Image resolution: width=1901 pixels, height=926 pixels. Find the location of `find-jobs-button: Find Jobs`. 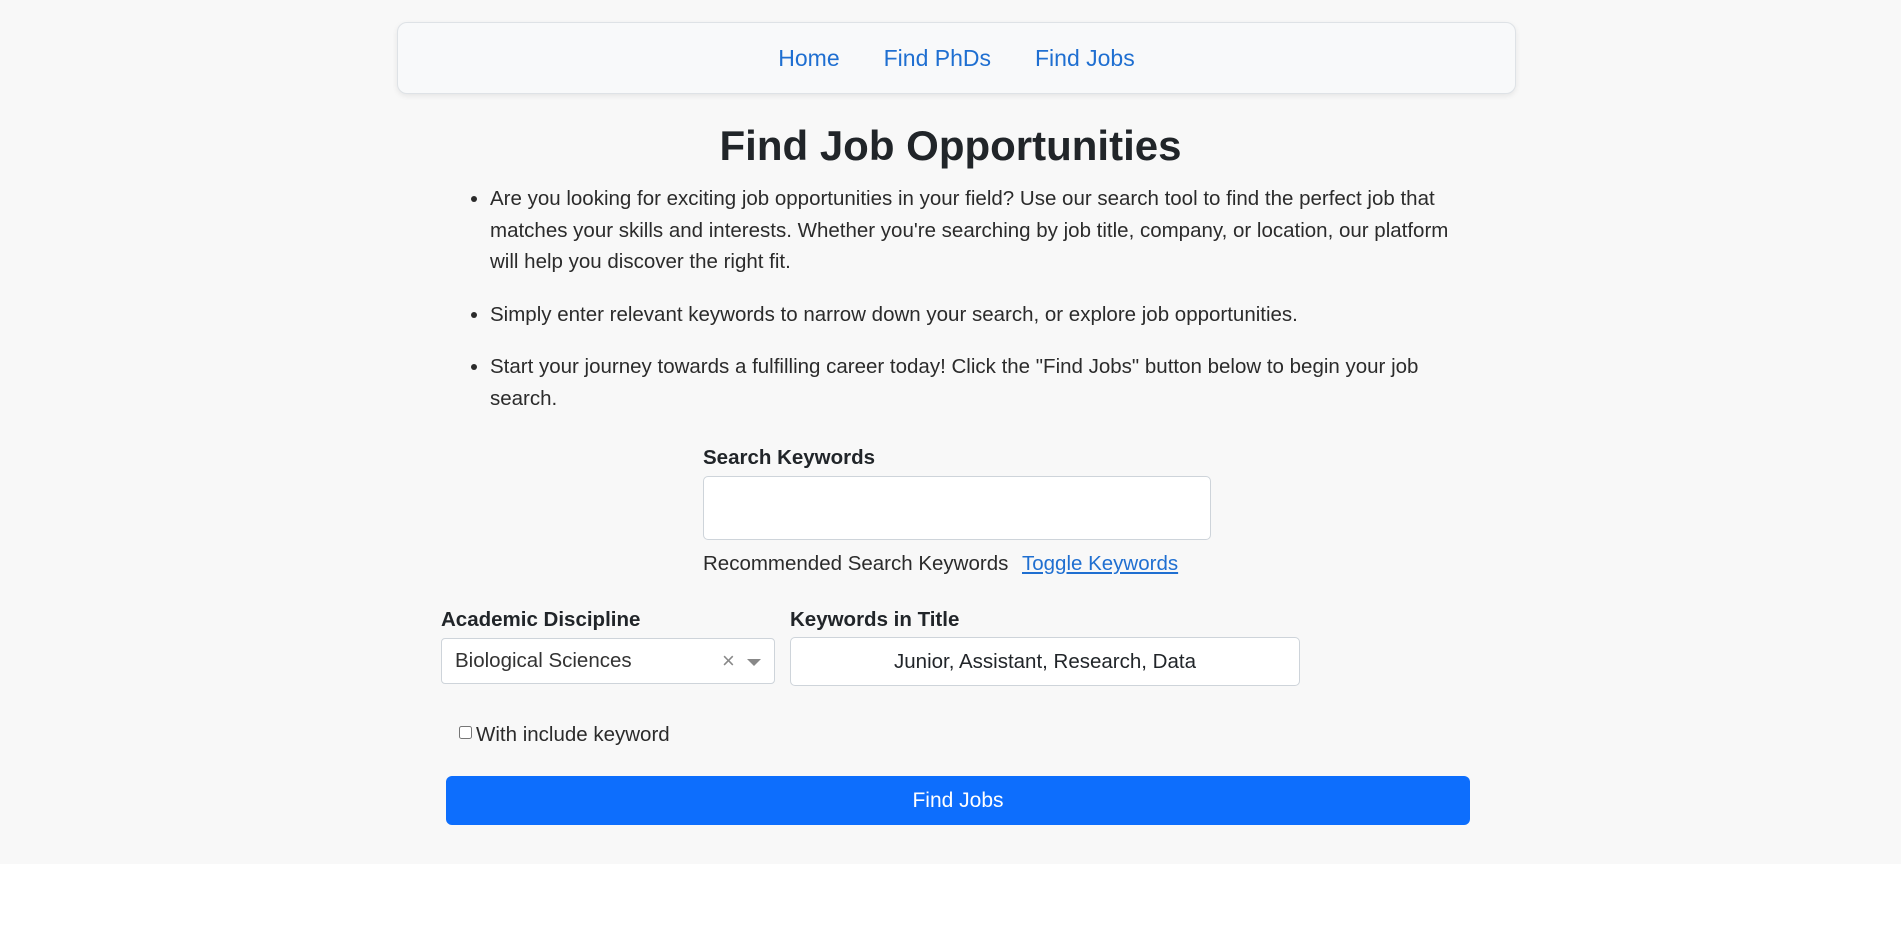

find-jobs-button: Find Jobs is located at coordinates (958, 800).